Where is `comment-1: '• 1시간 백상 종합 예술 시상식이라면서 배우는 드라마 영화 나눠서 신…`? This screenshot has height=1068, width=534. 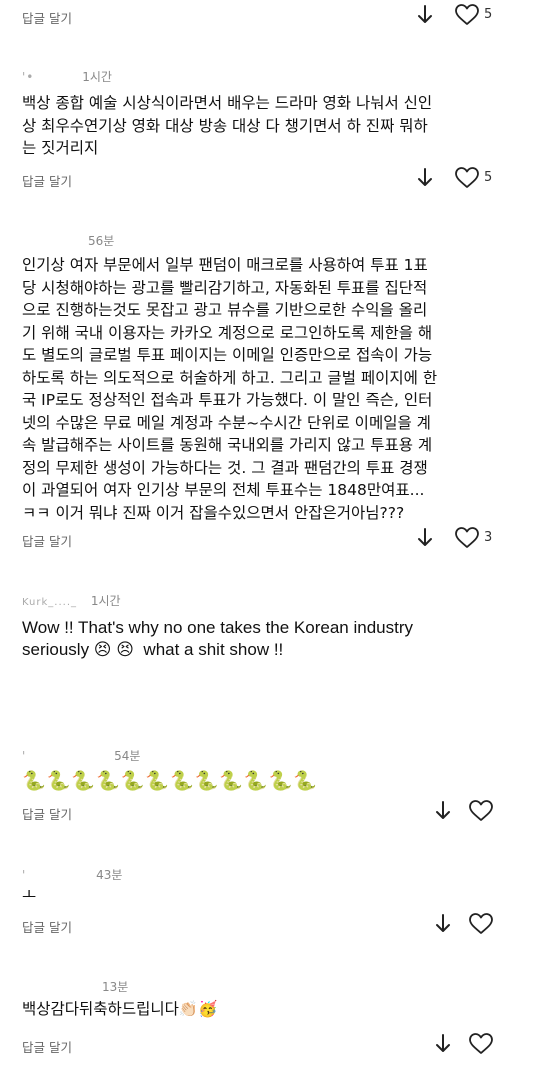
comment-1: '• 1시간 백상 종합 예술 시상식이라면서 배우는 드라마 영화 나눠서 신… is located at coordinates (267, 131).